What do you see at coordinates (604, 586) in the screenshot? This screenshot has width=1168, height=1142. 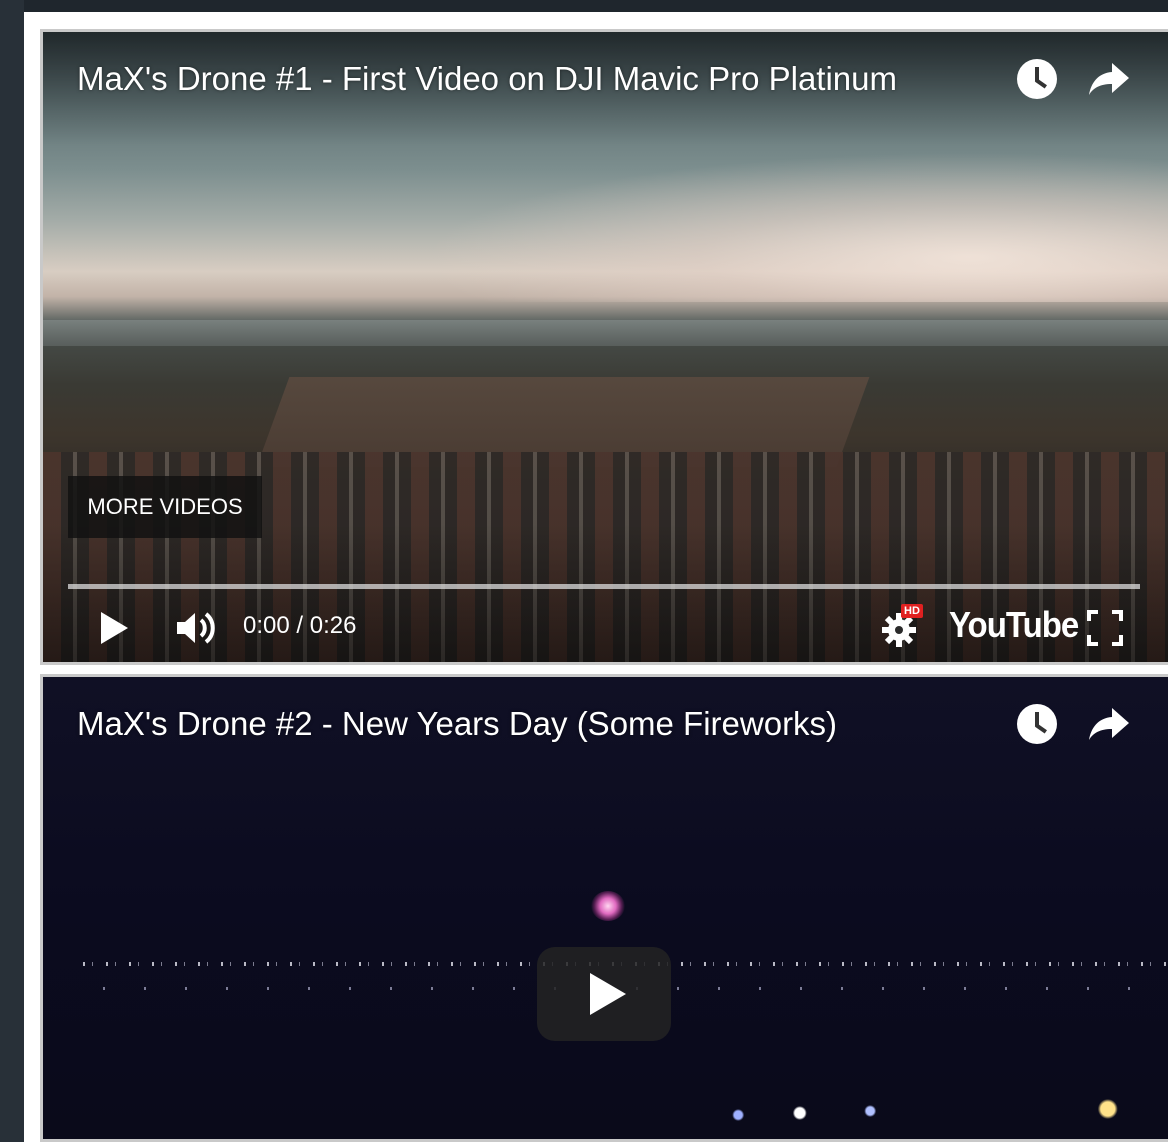 I see `progress-bar` at bounding box center [604, 586].